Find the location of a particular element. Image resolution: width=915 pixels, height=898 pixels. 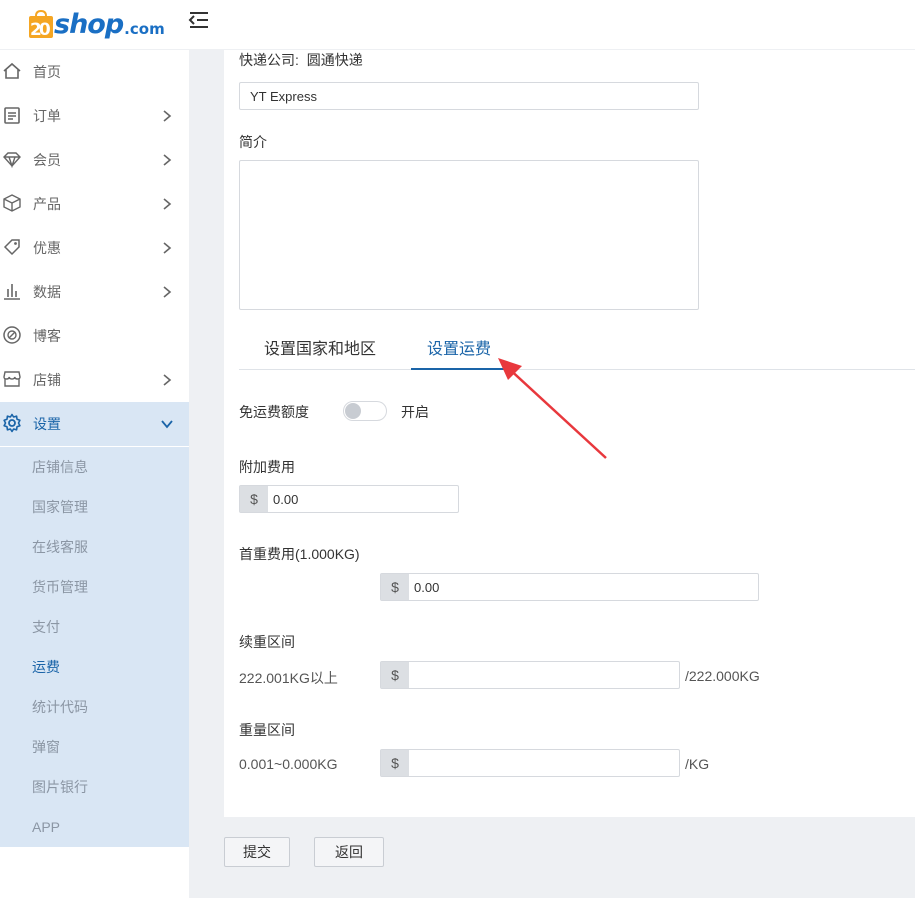

submenu-item-app: APP is located at coordinates (46, 827).